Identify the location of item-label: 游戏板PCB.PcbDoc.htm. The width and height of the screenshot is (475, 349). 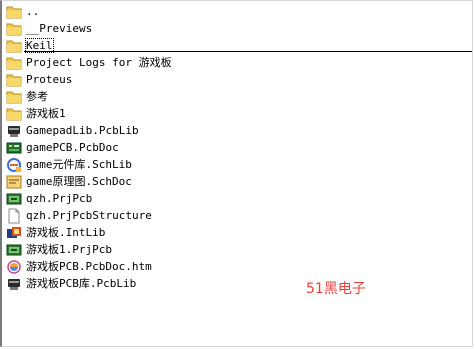
(89, 266).